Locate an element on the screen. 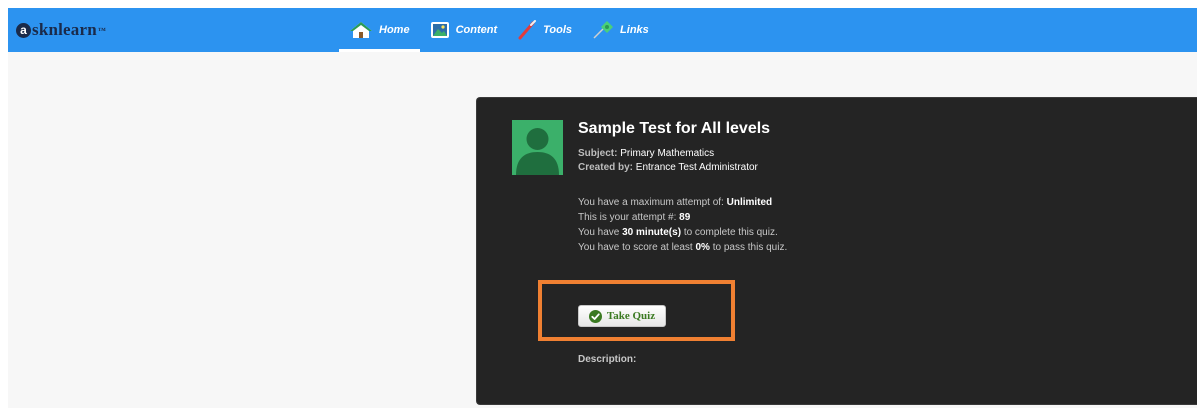 This screenshot has width=1197, height=408. check-circle-icon is located at coordinates (595, 316).